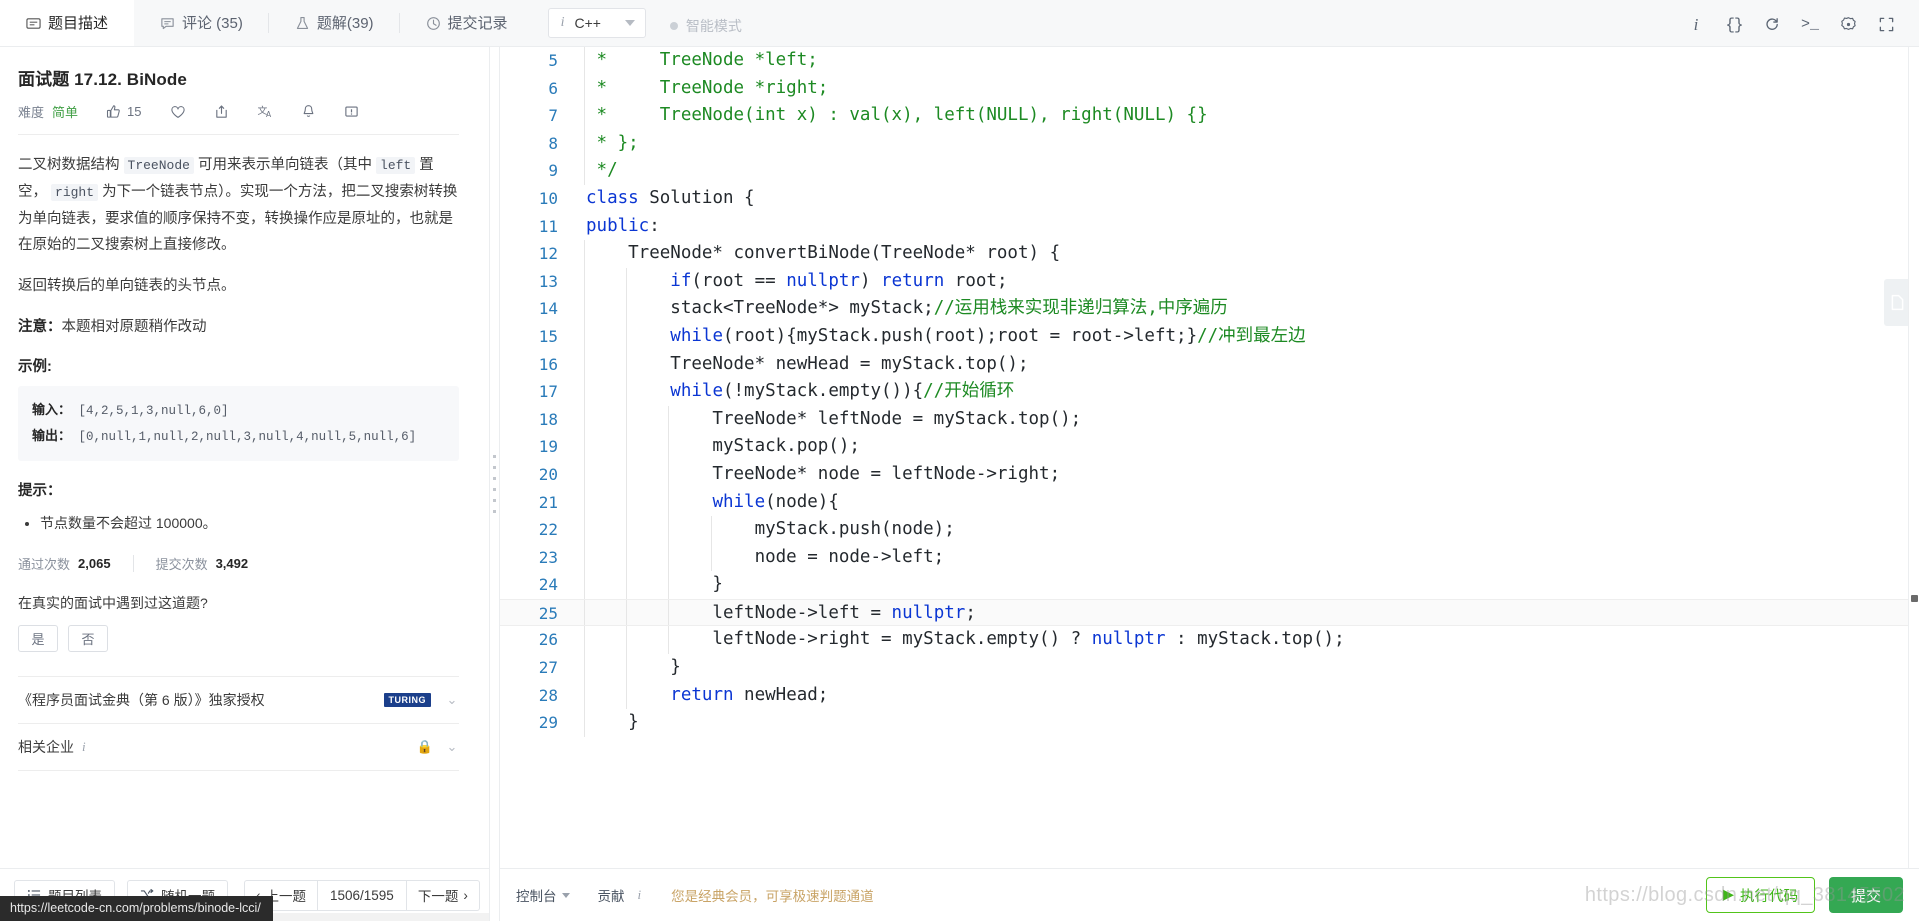 Image resolution: width=1919 pixels, height=921 pixels. Describe the element at coordinates (238, 111) in the screenshot. I see `problem-meta-row: 难度 简单 15 文 A` at that location.